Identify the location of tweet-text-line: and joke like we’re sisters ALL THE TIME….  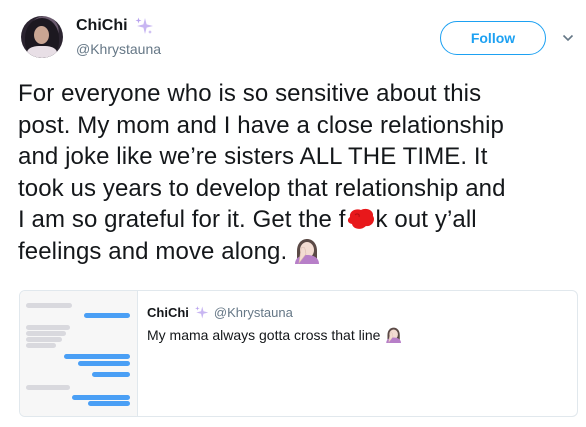
(253, 156).